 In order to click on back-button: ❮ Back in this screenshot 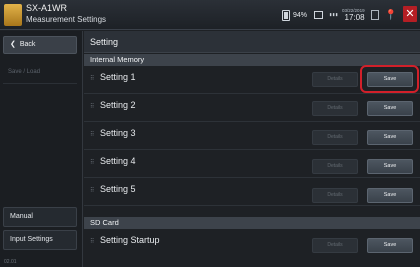, I will do `click(40, 45)`.